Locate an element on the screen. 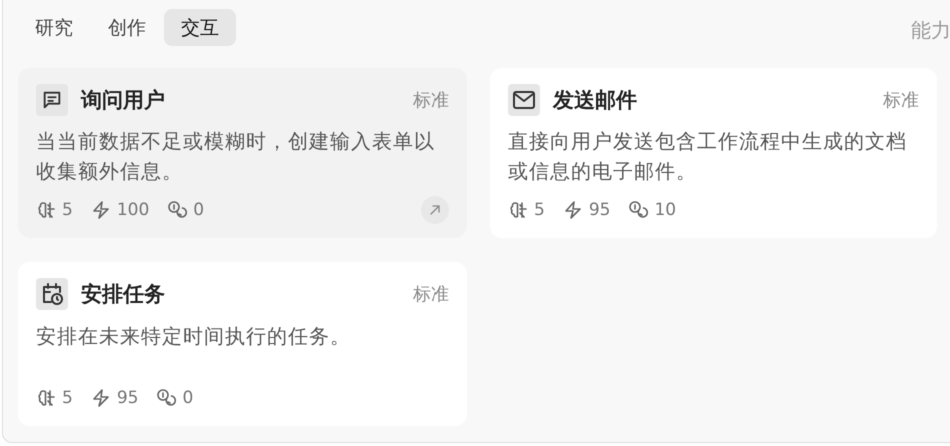 This screenshot has width=950, height=446. tab: 创作 is located at coordinates (127, 27).